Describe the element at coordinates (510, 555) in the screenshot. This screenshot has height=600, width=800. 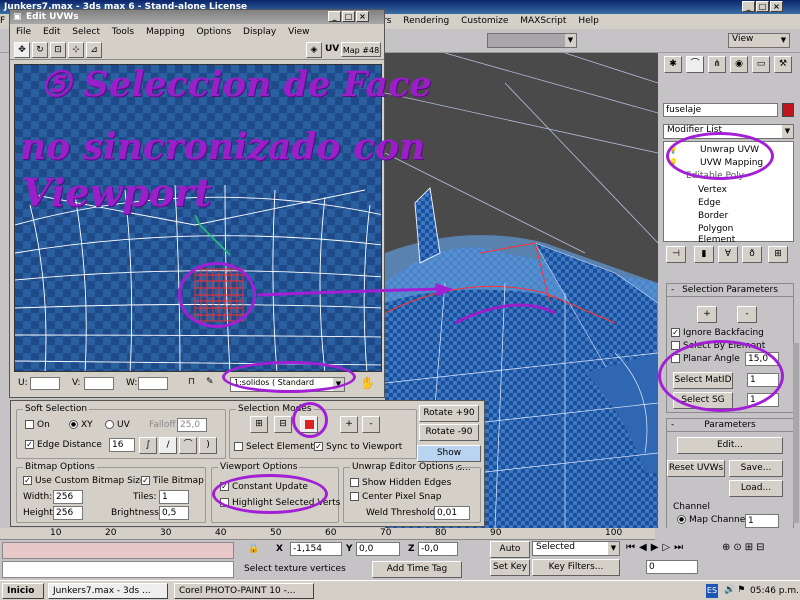
I see `auto-key-button: Auto Key` at that location.